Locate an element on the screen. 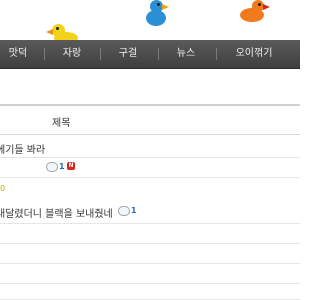 The width and height of the screenshot is (320, 300). orange-duck-icon is located at coordinates (253, 13).